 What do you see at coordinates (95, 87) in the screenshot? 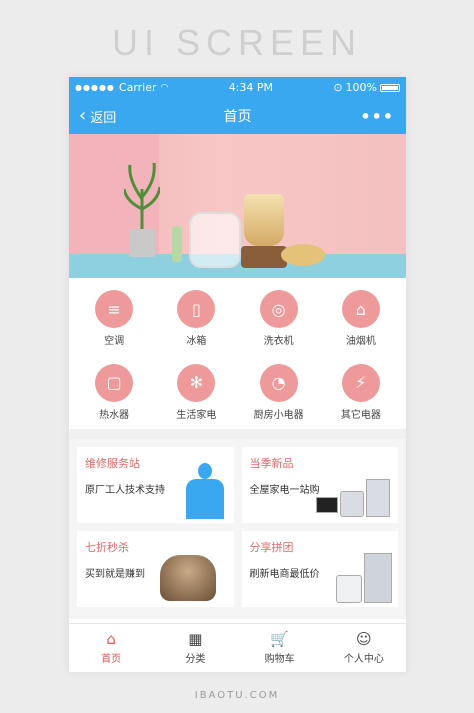
I see `signal-dots-icon: ●●●●●` at bounding box center [95, 87].